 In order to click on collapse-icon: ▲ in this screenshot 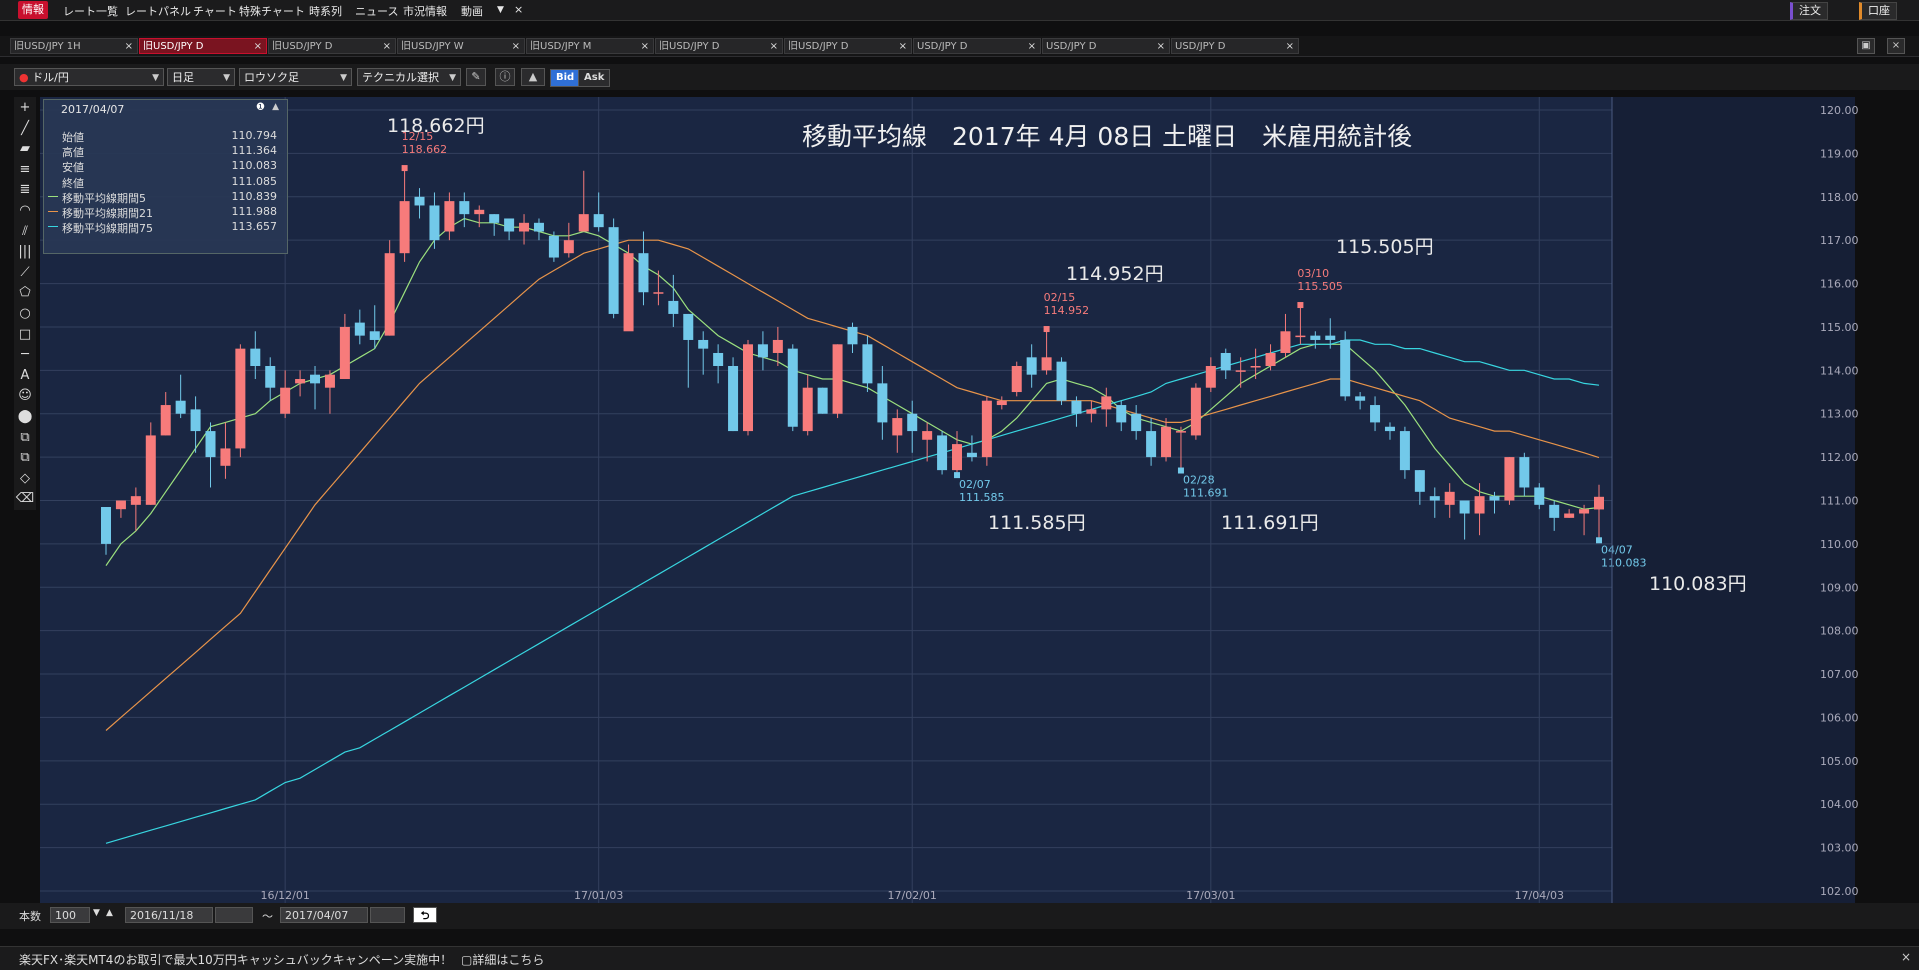, I will do `click(275, 107)`.